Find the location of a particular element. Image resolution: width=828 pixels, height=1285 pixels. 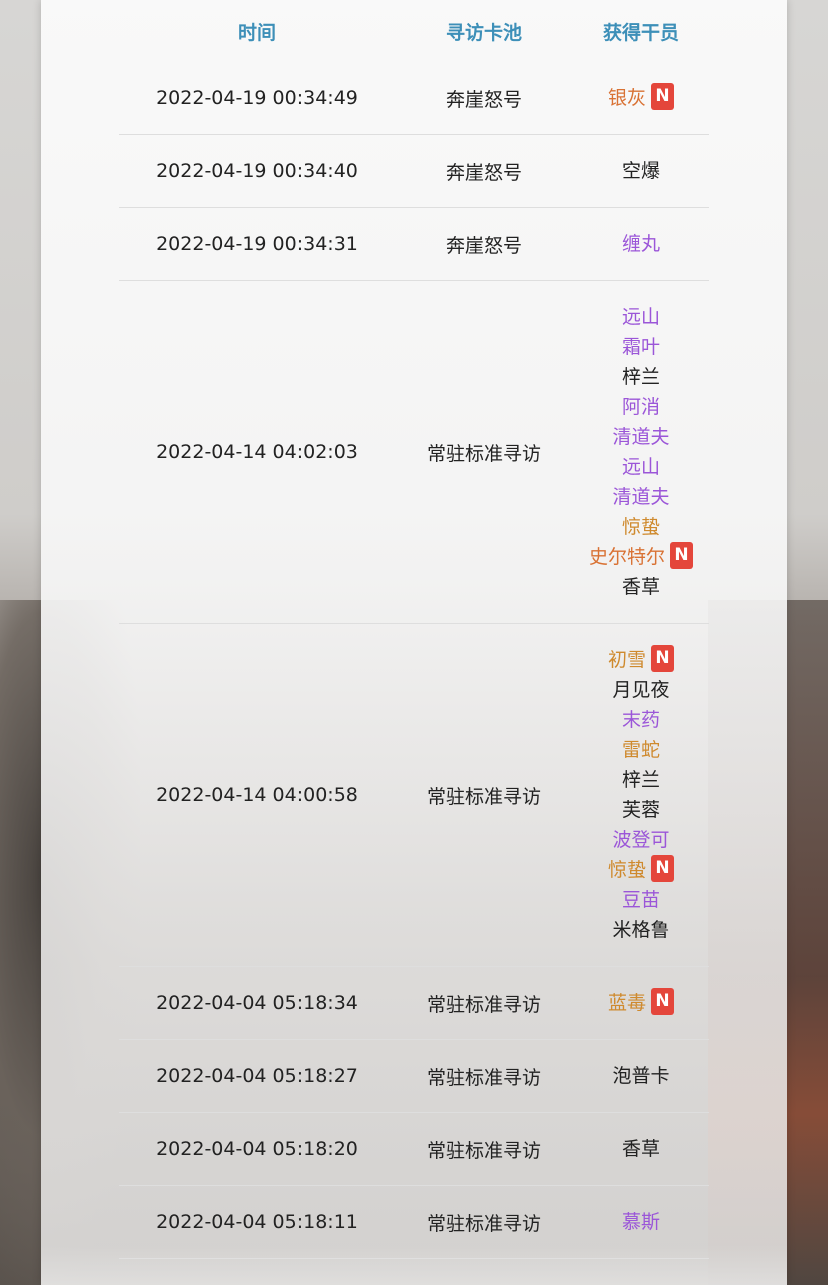

operator-name: 雷蛇 is located at coordinates (640, 750).